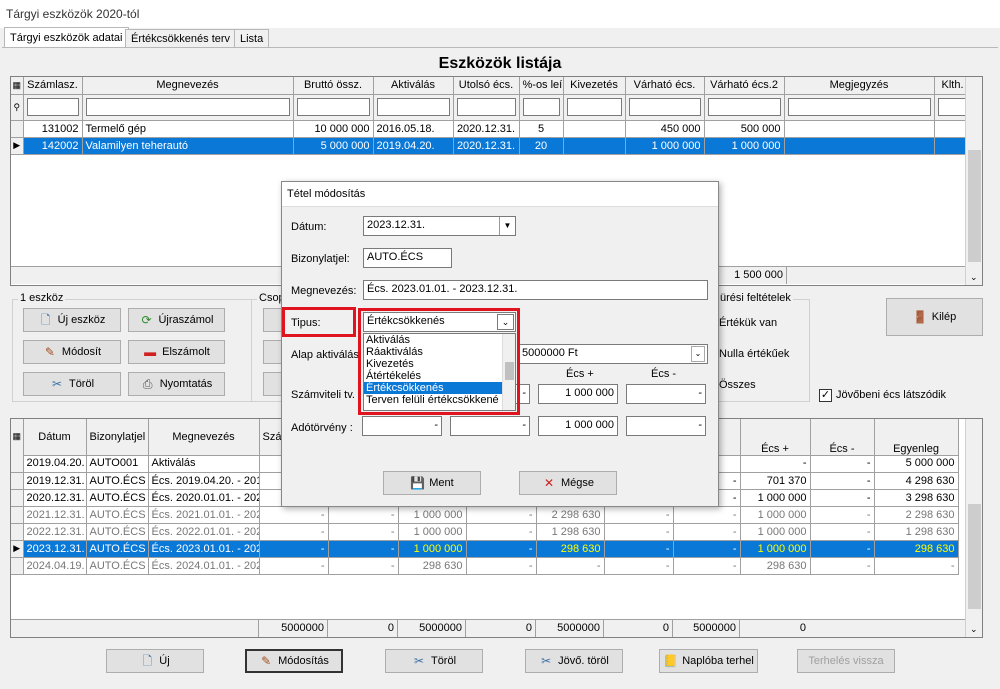 The height and width of the screenshot is (689, 1000). Describe the element at coordinates (407, 258) in the screenshot. I see `doc-input: AUTO.ÉCS` at that location.